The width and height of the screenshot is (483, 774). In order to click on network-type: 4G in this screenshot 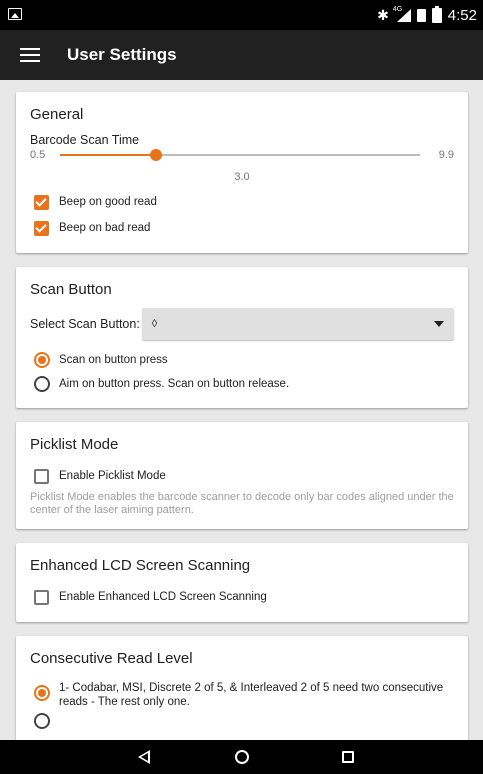, I will do `click(397, 9)`.